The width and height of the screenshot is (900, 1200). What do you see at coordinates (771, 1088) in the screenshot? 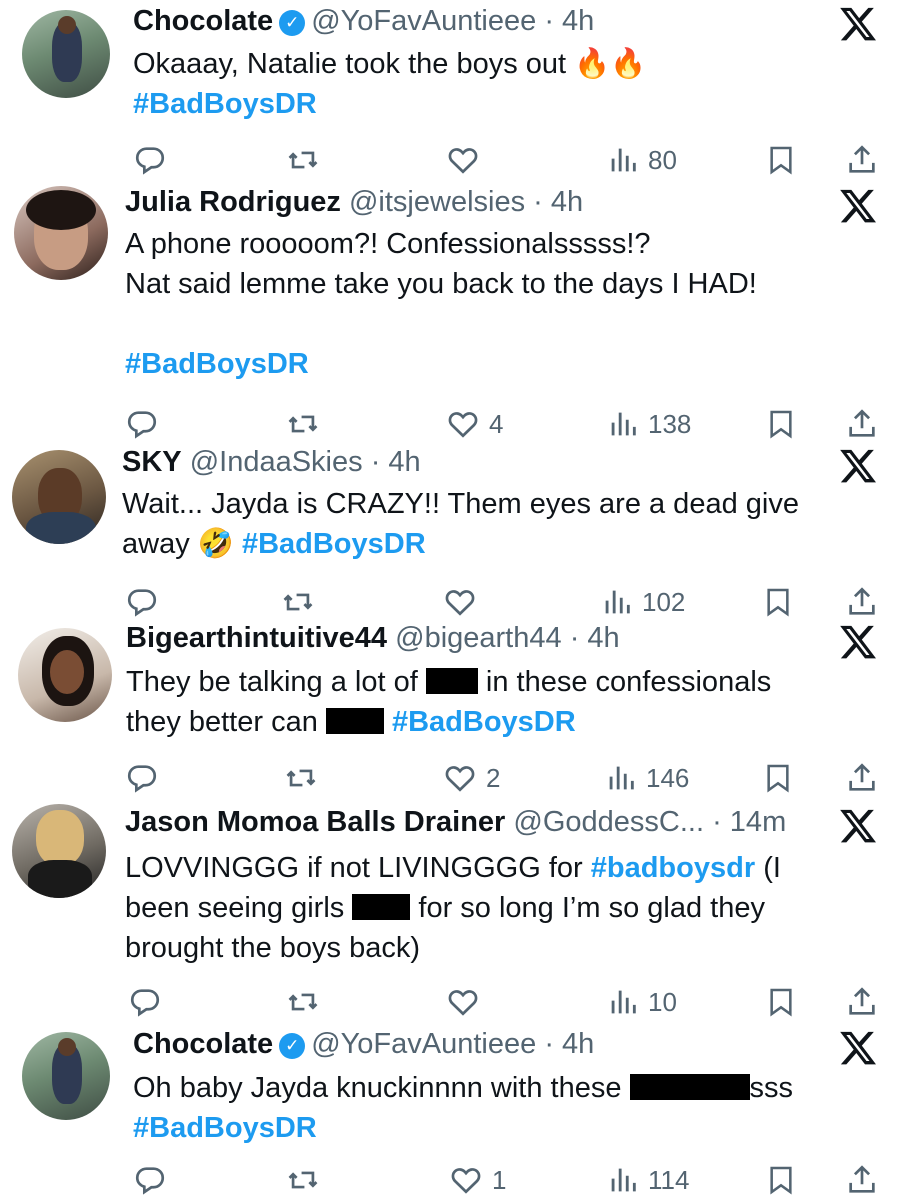
I see `tweet-text: sss` at bounding box center [771, 1088].